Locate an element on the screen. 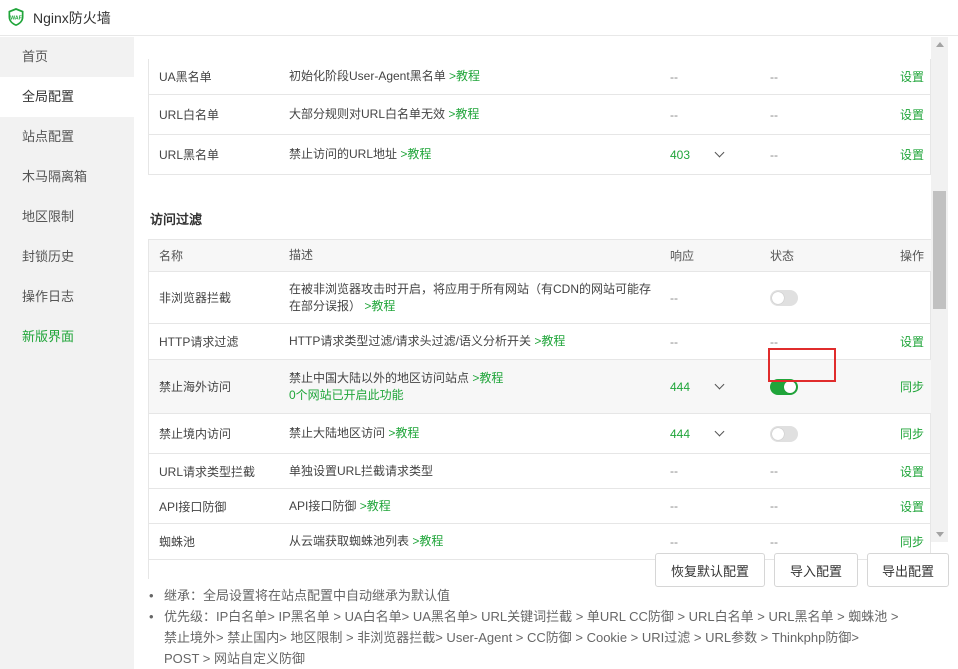 The image size is (958, 669). scroll-up-arrow-icon is located at coordinates (940, 44).